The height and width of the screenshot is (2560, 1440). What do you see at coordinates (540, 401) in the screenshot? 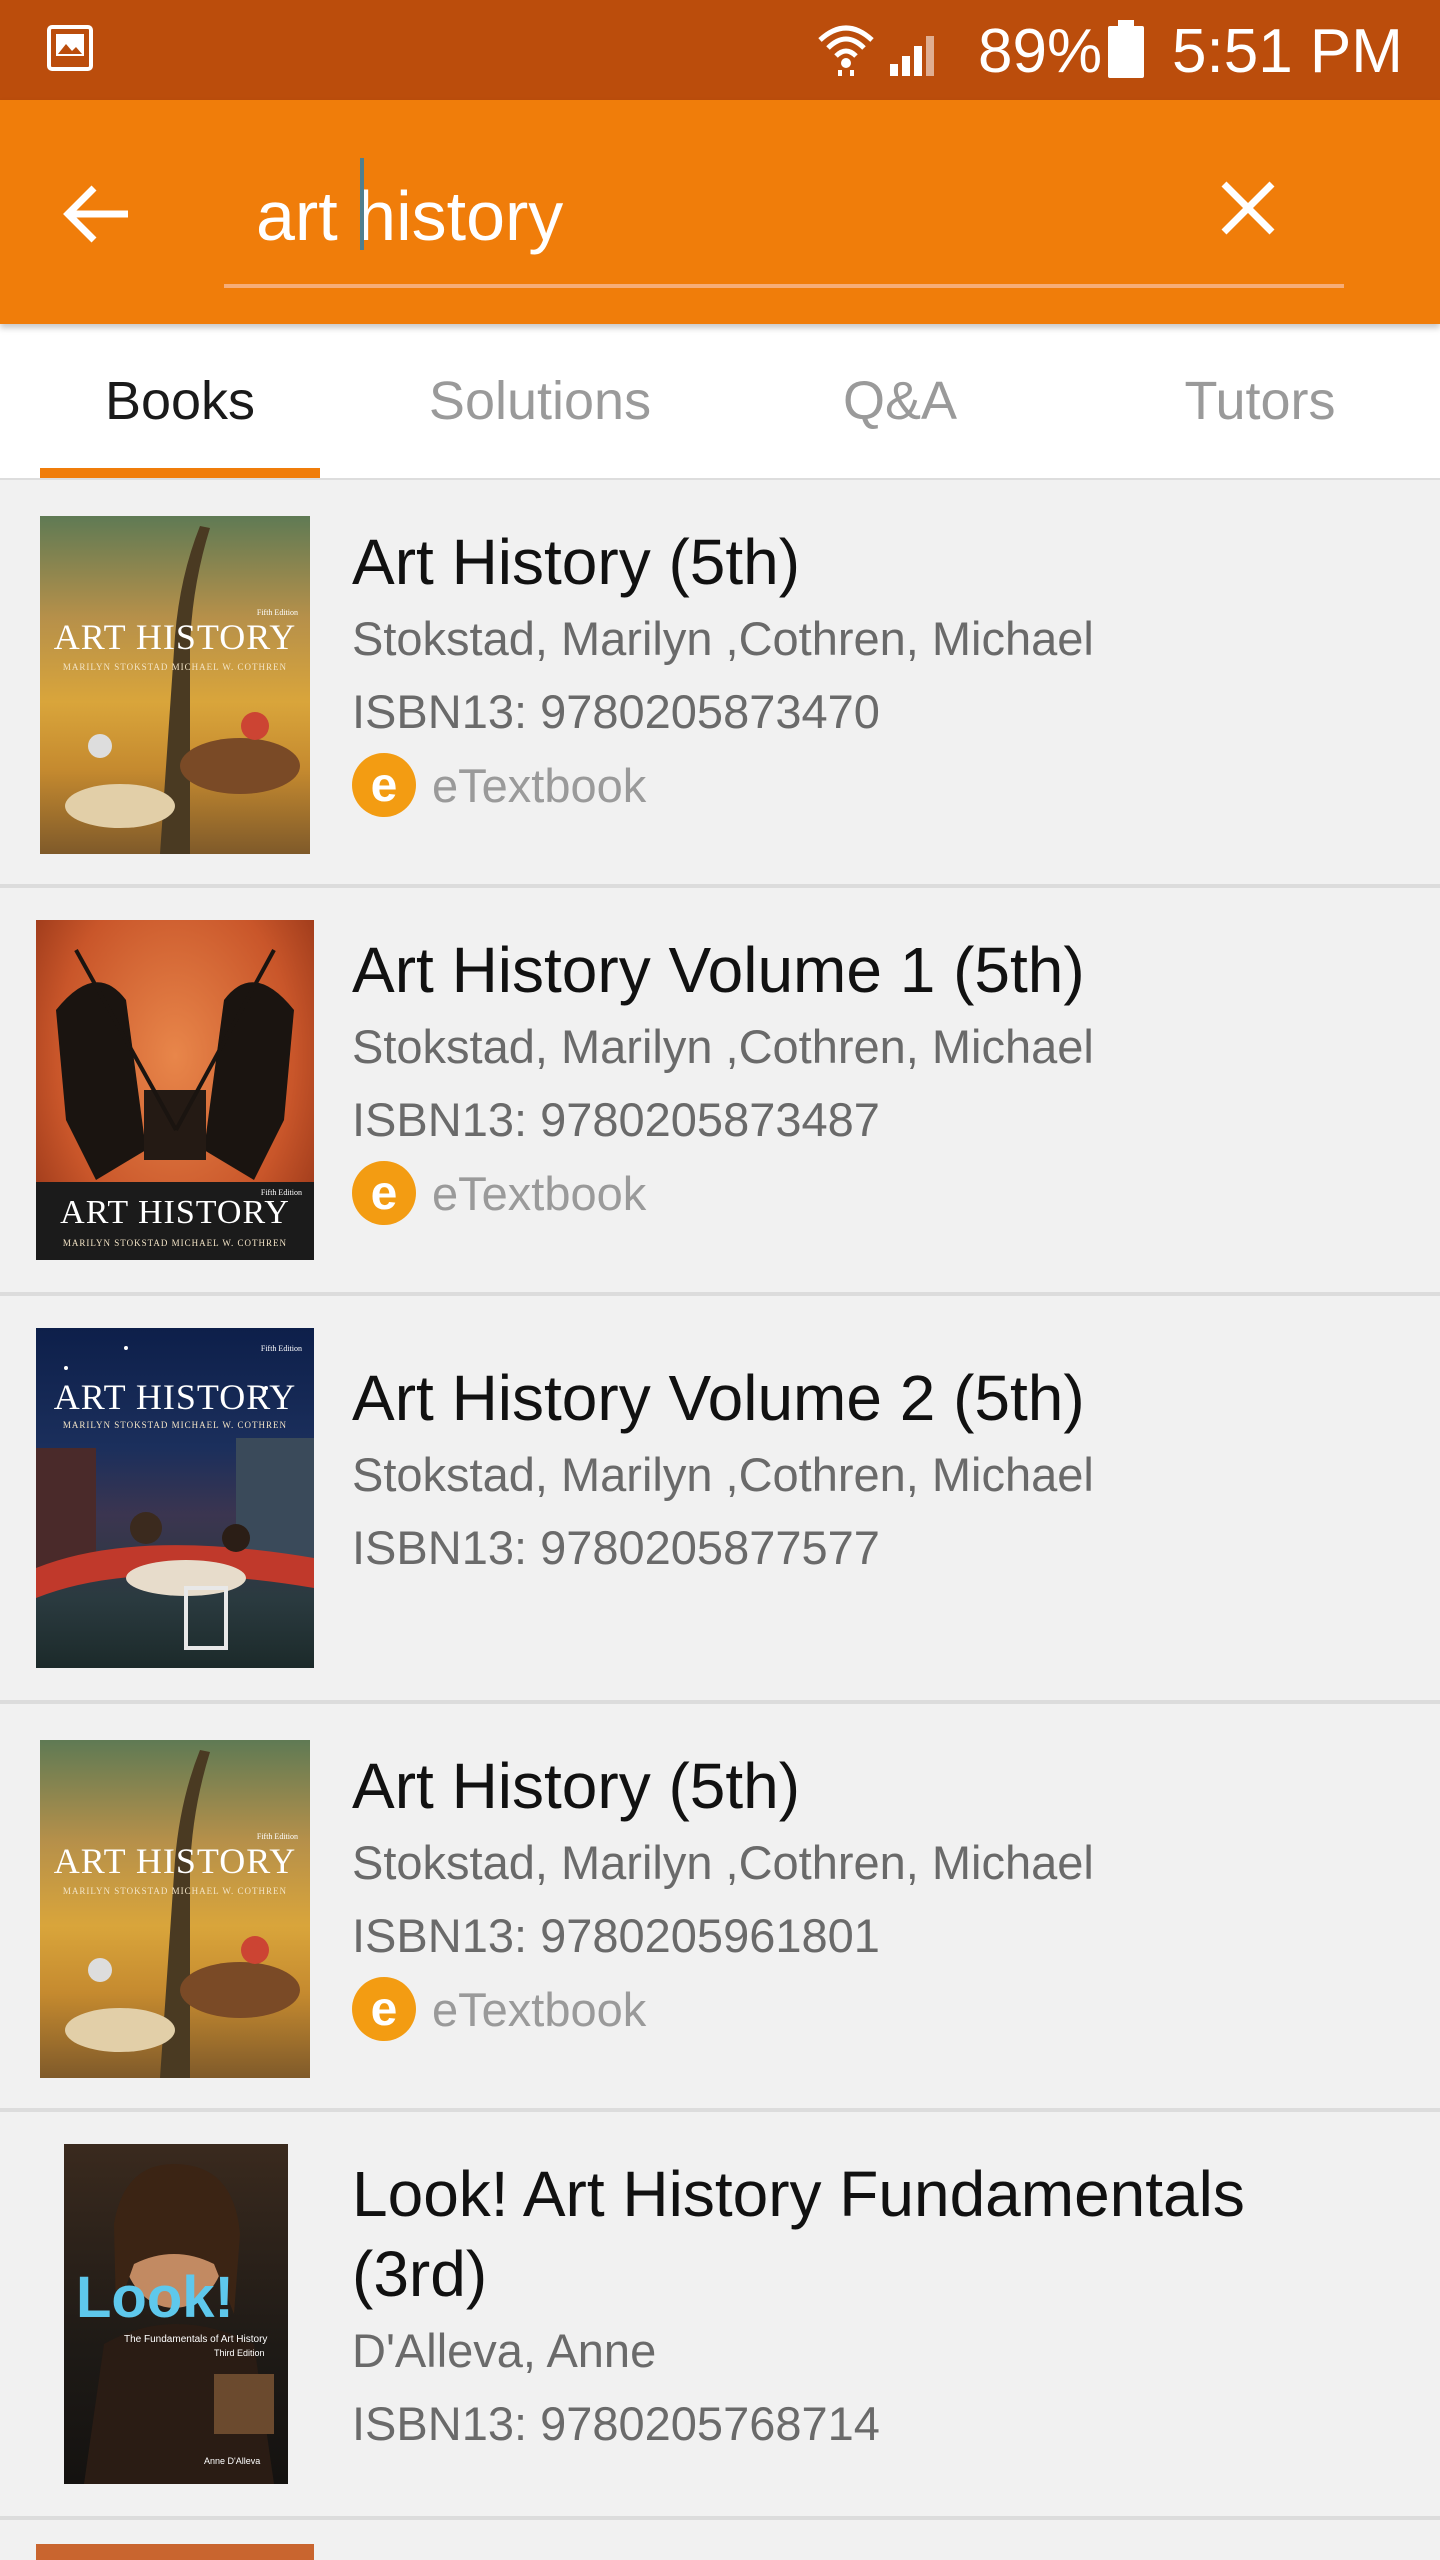
I see `tab-solutions: Solutions` at bounding box center [540, 401].